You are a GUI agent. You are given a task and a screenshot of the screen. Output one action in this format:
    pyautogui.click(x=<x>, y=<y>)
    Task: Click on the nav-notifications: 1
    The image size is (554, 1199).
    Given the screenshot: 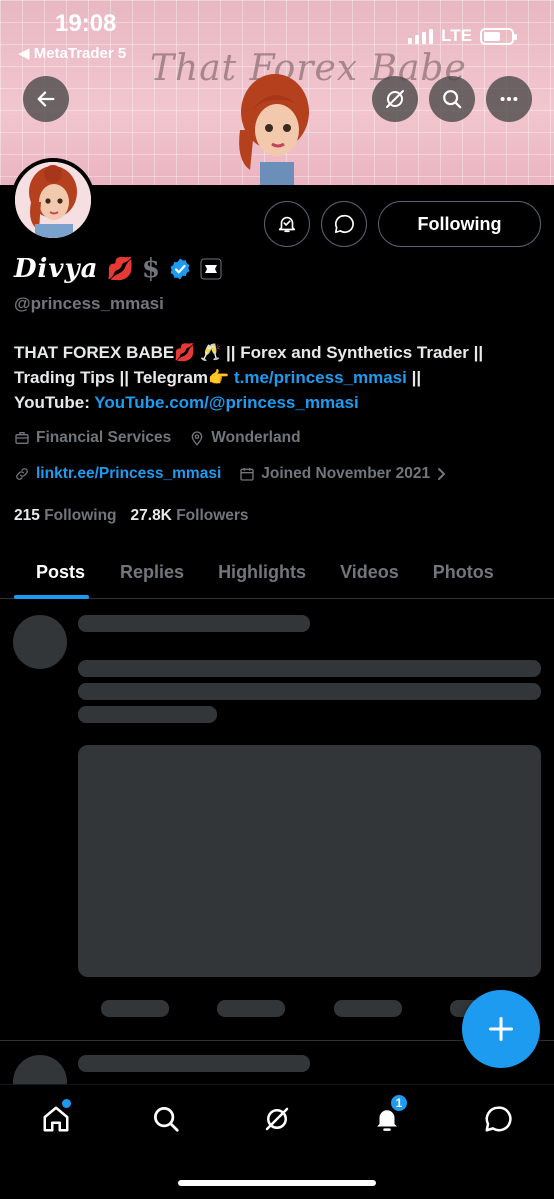 What is the action you would take?
    pyautogui.click(x=388, y=1116)
    